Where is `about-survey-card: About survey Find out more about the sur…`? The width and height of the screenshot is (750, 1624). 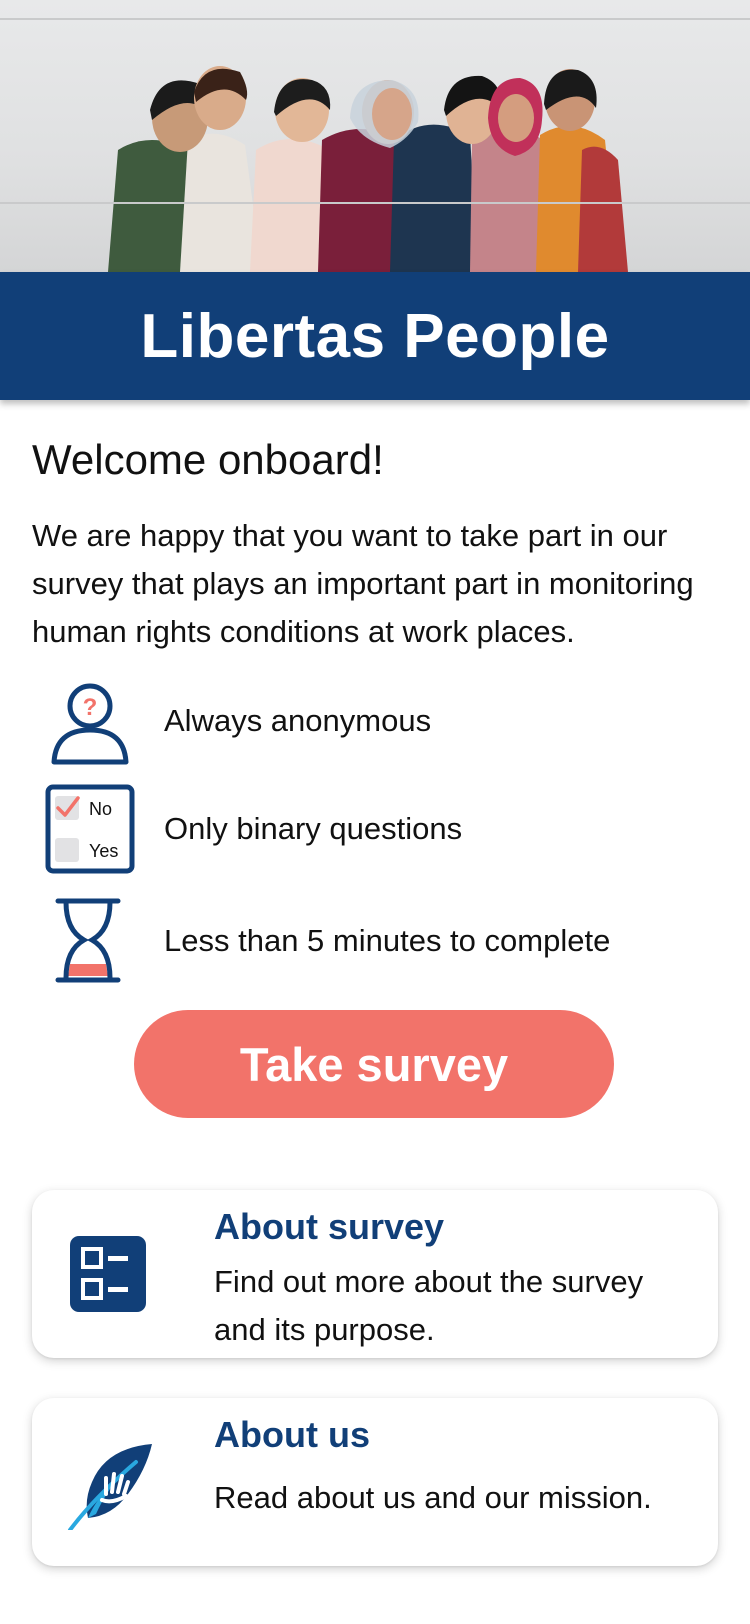 about-survey-card: About survey Find out more about the sur… is located at coordinates (375, 1274).